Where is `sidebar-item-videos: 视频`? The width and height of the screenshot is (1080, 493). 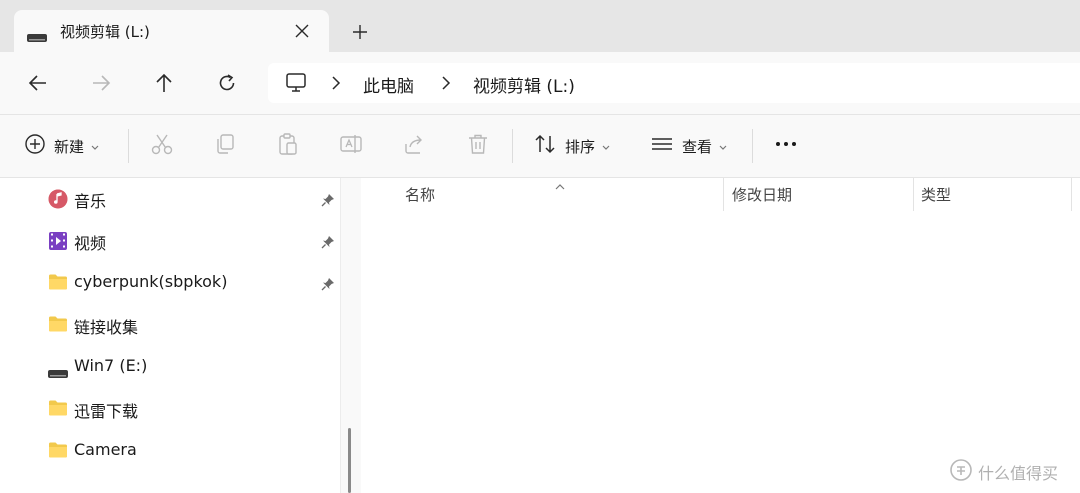 sidebar-item-videos: 视频 is located at coordinates (191, 241).